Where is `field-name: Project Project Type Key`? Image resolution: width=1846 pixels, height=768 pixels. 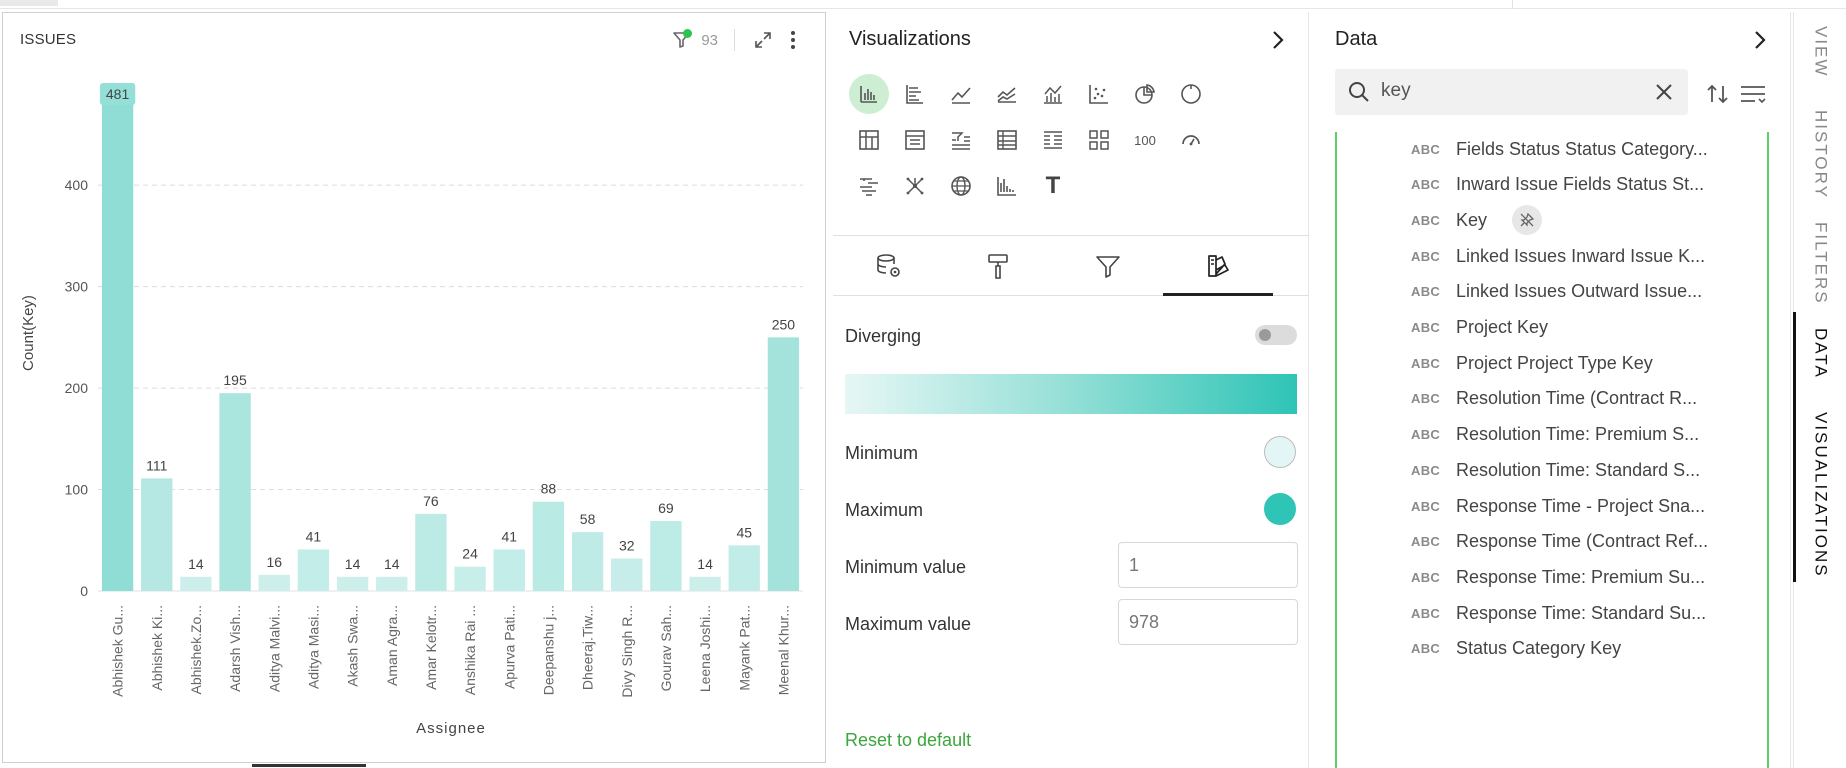 field-name: Project Project Type Key is located at coordinates (1554, 362).